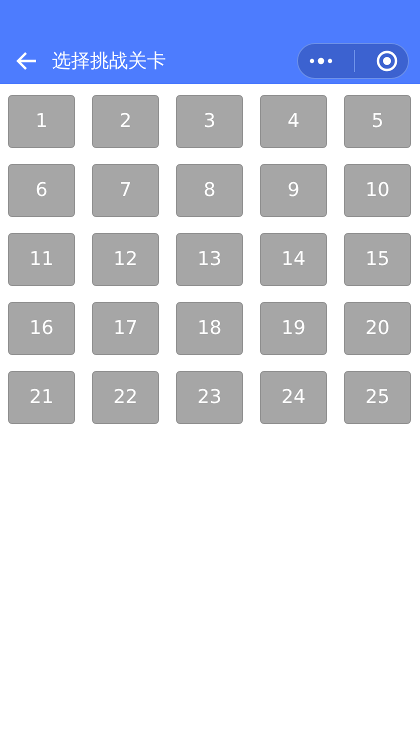  Describe the element at coordinates (209, 121) in the screenshot. I see `level-button: 3` at that location.